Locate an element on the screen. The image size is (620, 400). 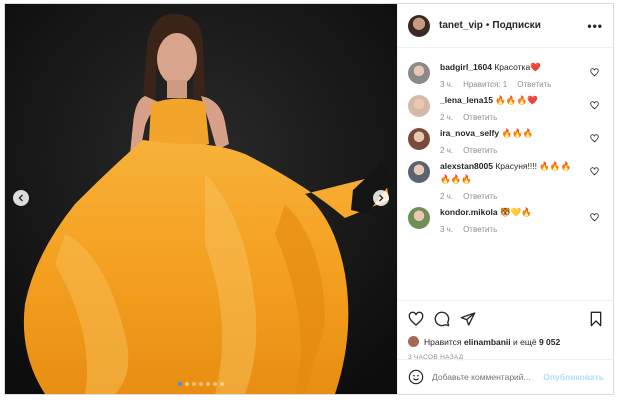
previous-slide-button is located at coordinates (21, 198).